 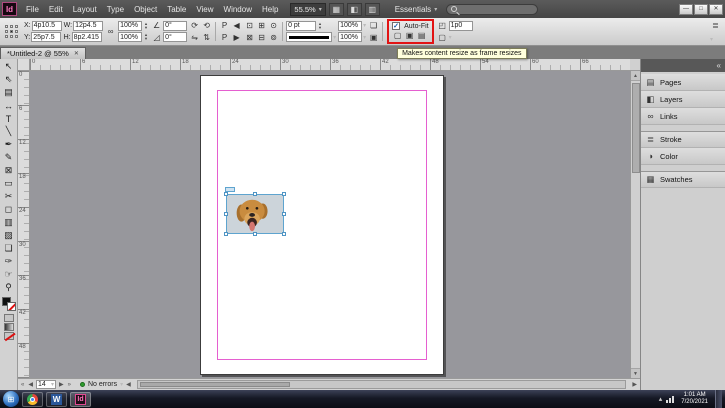 I want to click on vertical-scroll-thumb, so click(x=635, y=128).